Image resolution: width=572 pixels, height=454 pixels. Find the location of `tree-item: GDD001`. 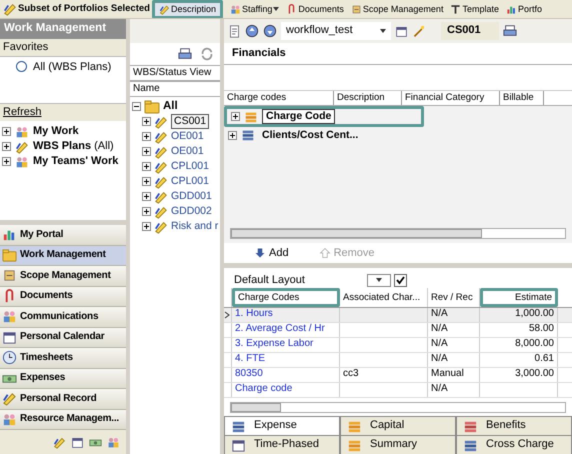

tree-item: GDD001 is located at coordinates (191, 196).